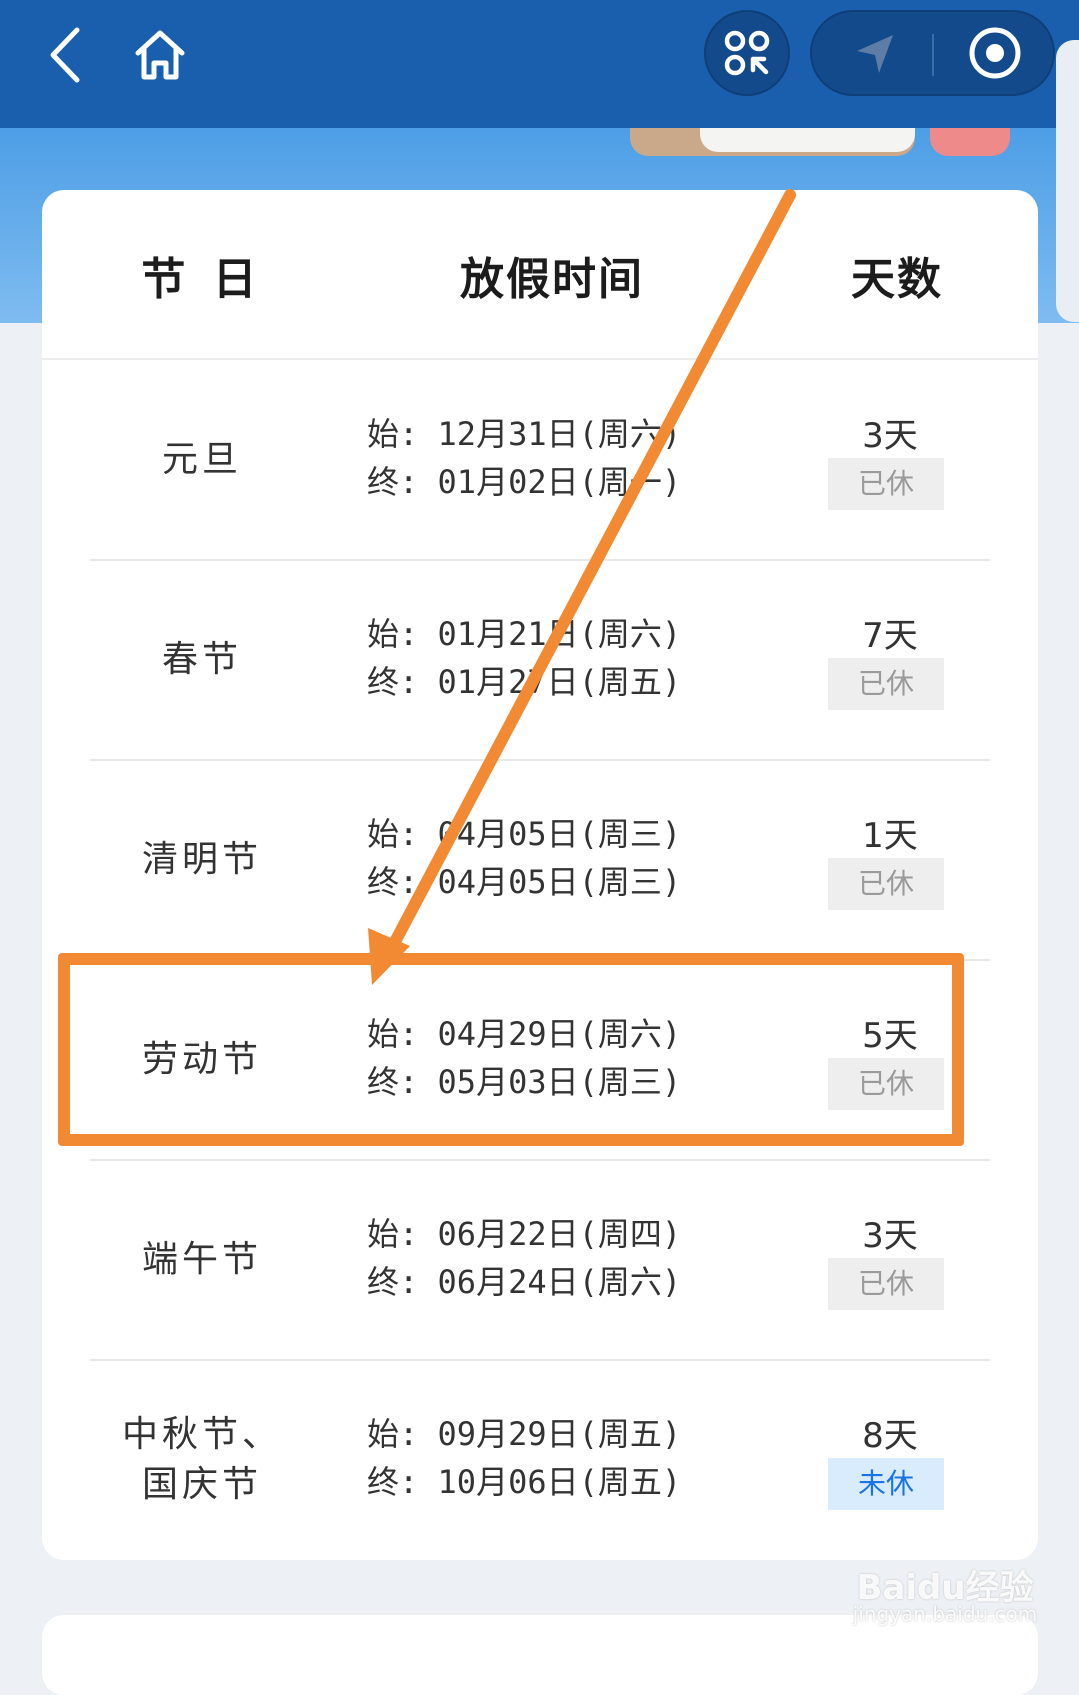 The height and width of the screenshot is (1695, 1079). Describe the element at coordinates (890, 1436) in the screenshot. I see `days-count: 8天` at that location.